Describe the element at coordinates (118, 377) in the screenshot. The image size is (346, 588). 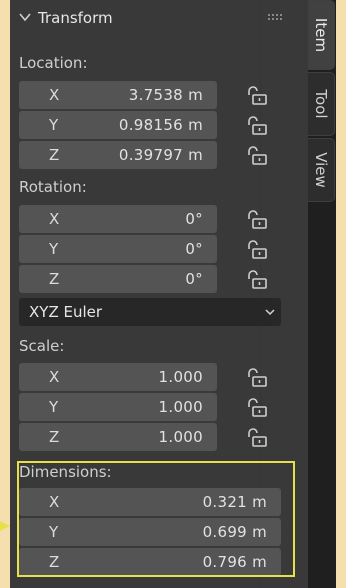
I see `scale-x-field: X 1.000` at that location.